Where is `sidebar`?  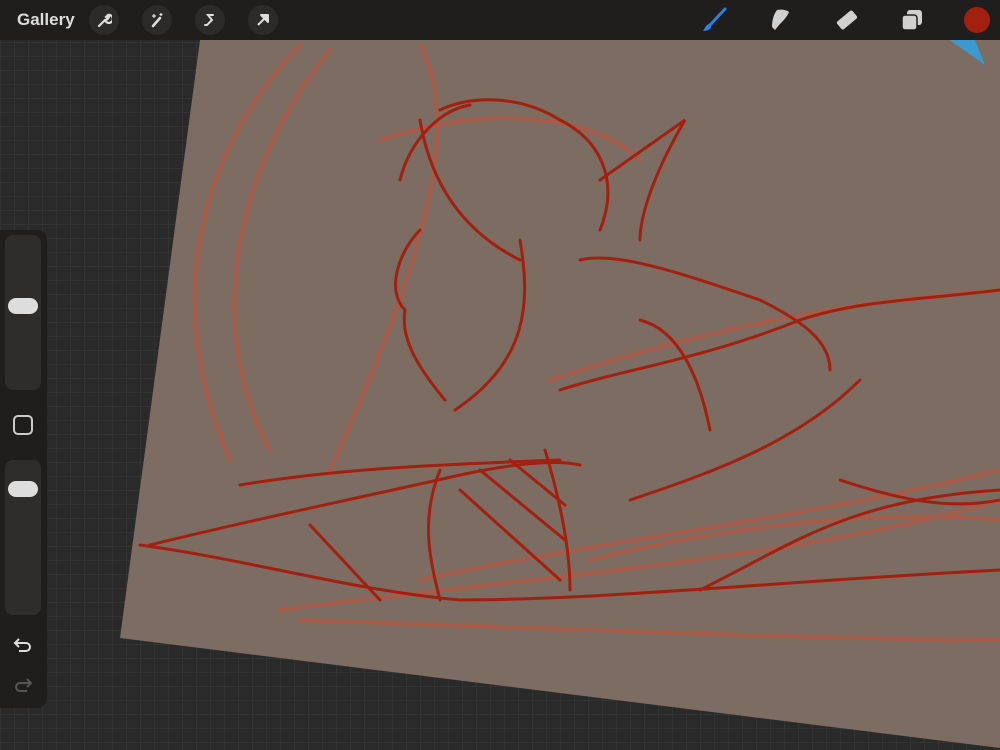 sidebar is located at coordinates (23, 469).